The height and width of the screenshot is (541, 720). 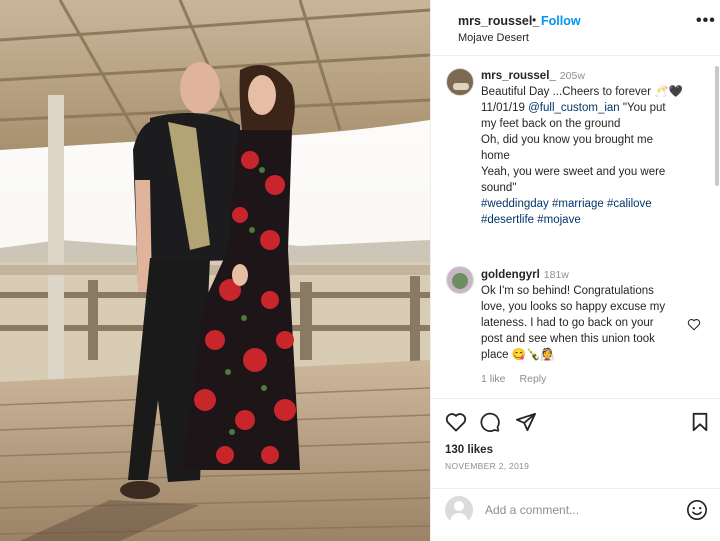 What do you see at coordinates (572, 76) in the screenshot?
I see `caption-time: 205w` at bounding box center [572, 76].